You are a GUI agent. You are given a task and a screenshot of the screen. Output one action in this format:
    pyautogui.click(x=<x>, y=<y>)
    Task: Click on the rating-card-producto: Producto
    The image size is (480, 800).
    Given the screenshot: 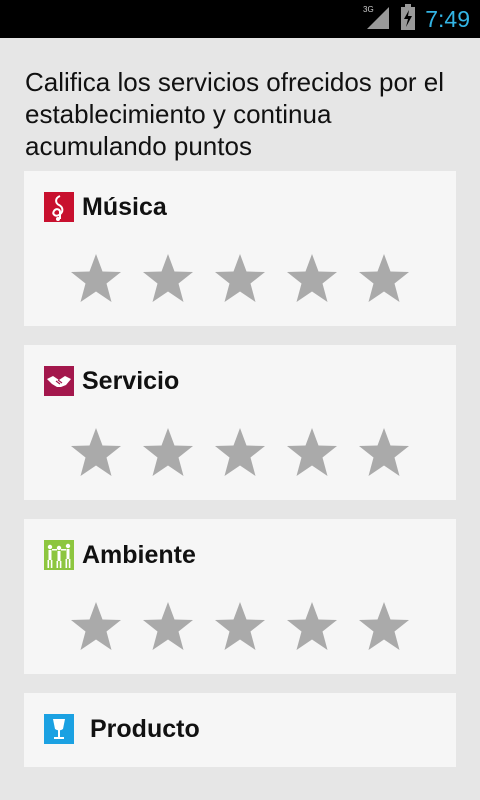 What is the action you would take?
    pyautogui.click(x=240, y=730)
    